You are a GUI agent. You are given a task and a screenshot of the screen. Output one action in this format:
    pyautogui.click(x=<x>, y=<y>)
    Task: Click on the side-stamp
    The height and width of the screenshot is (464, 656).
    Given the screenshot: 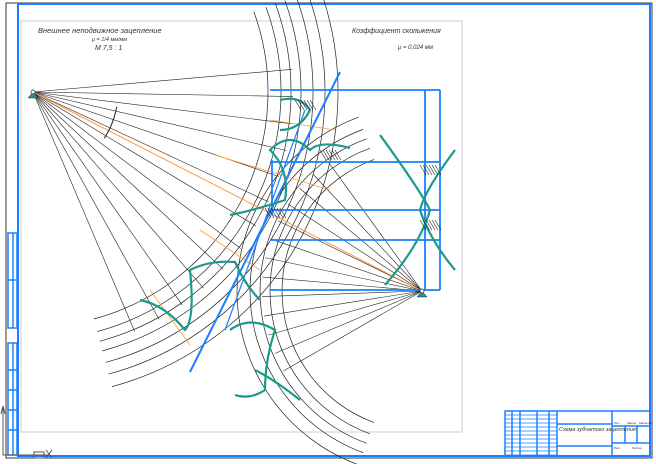 What is the action you would take?
    pyautogui.click(x=12, y=344)
    